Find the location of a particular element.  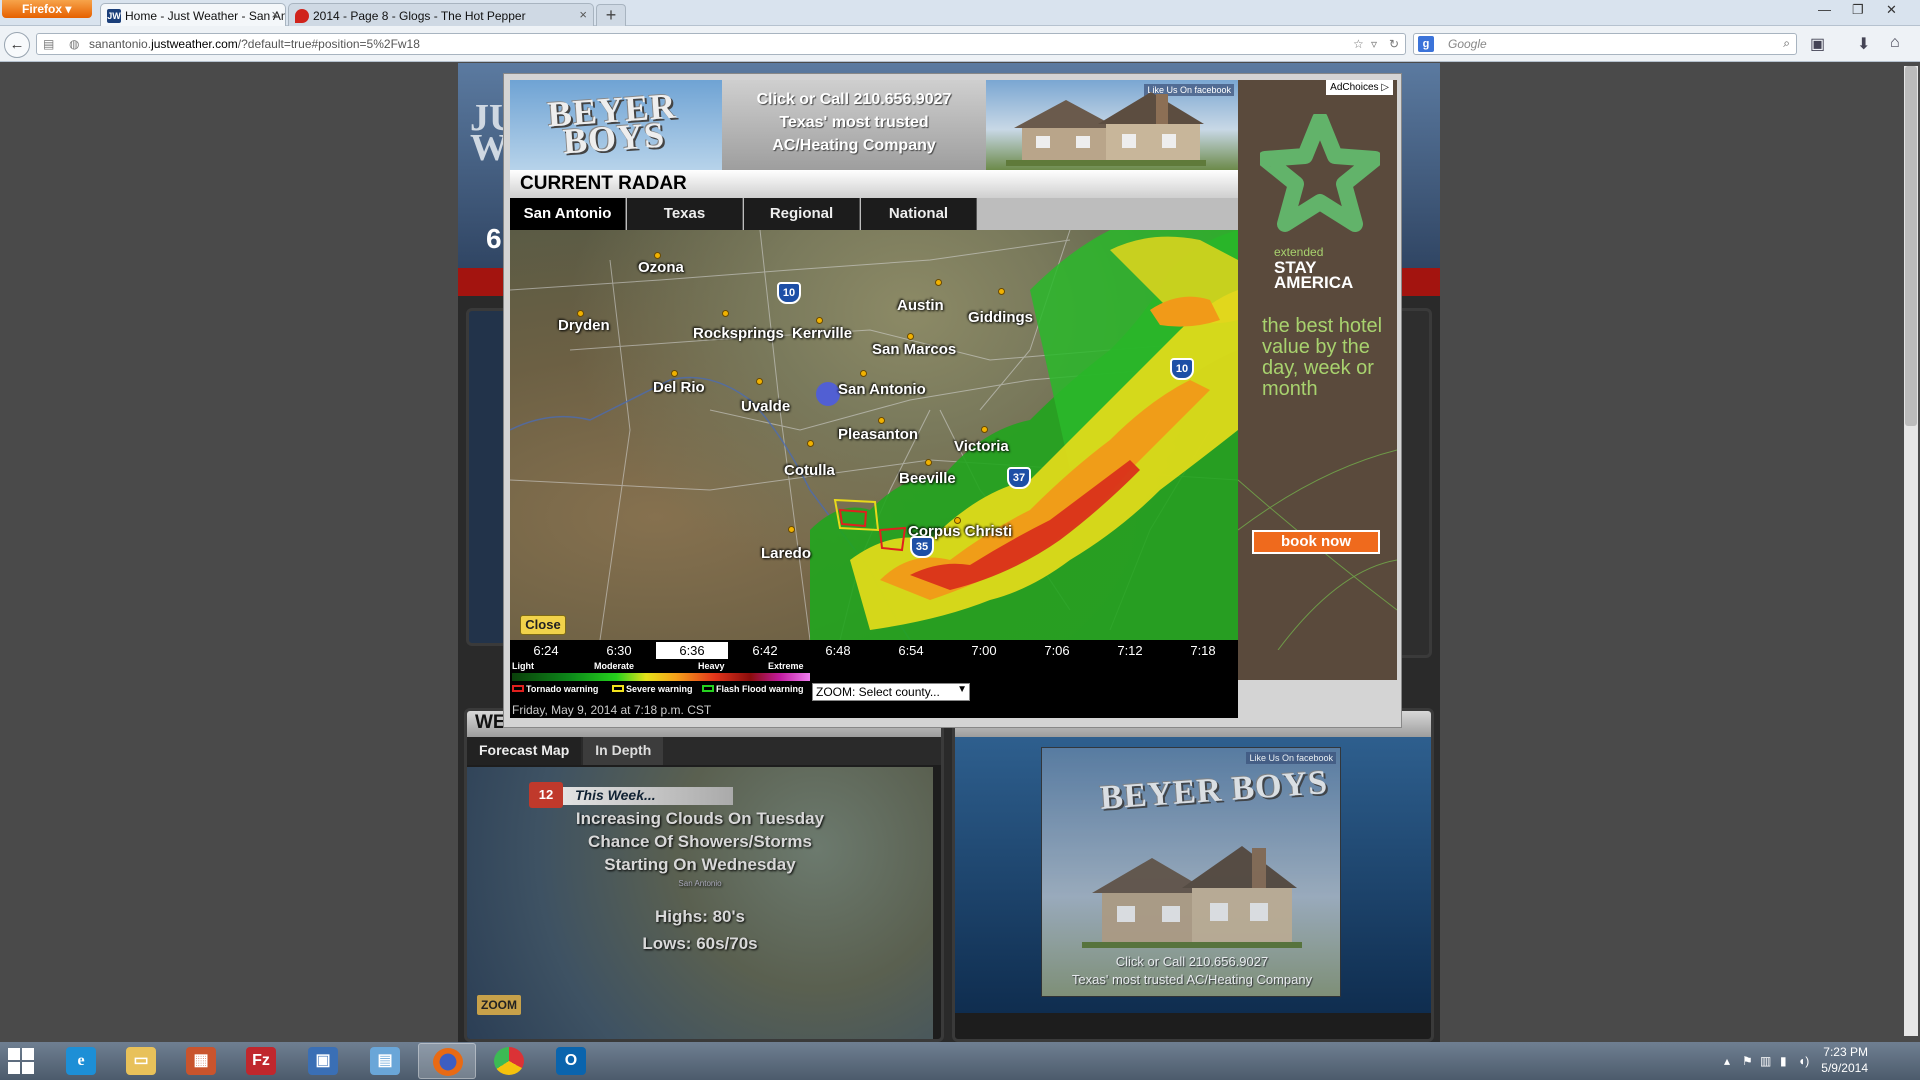

legend-heavy: Heavy is located at coordinates (711, 666).